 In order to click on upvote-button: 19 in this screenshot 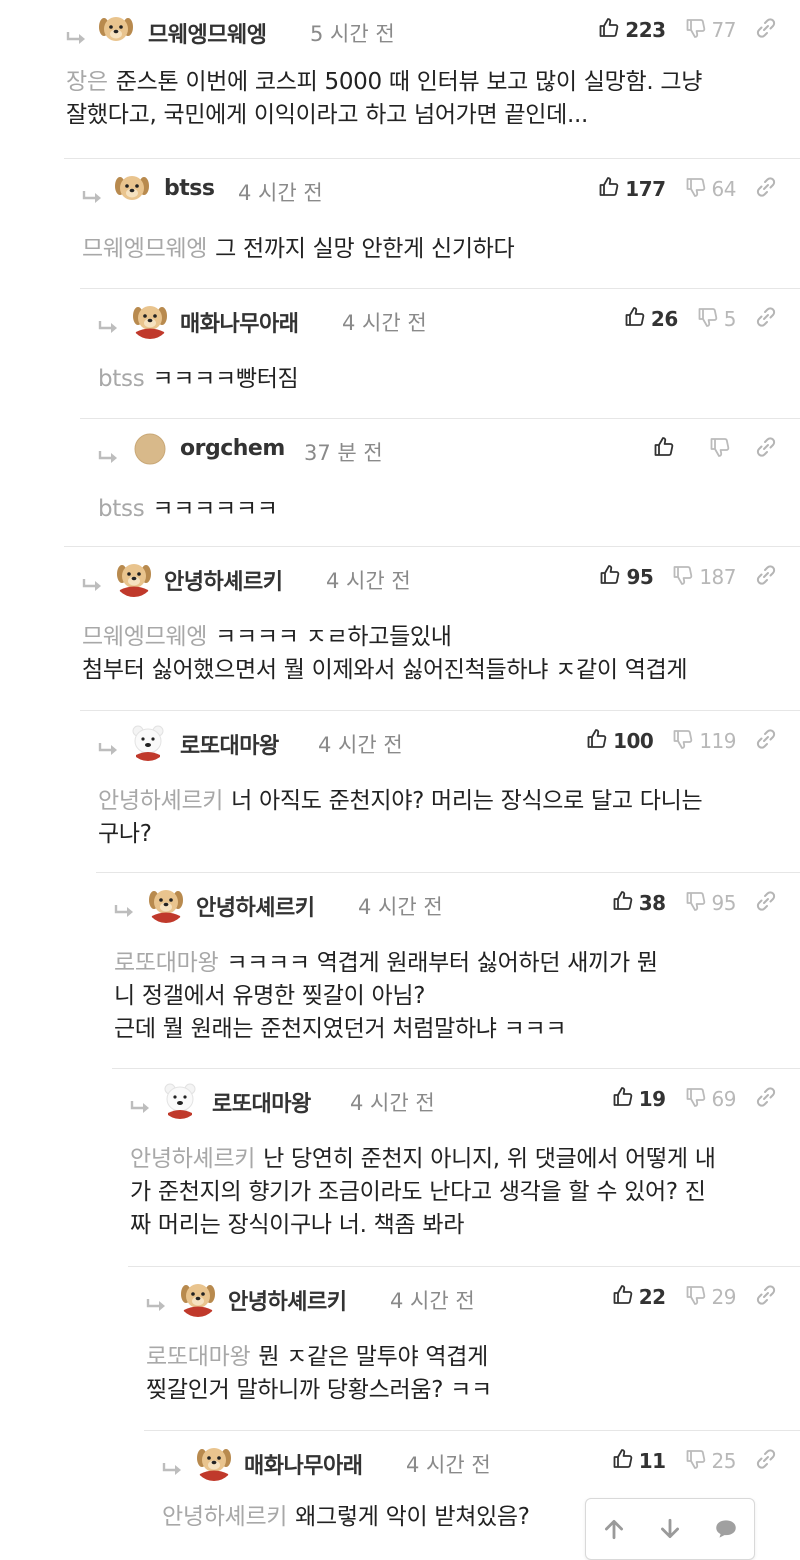, I will do `click(638, 1099)`.